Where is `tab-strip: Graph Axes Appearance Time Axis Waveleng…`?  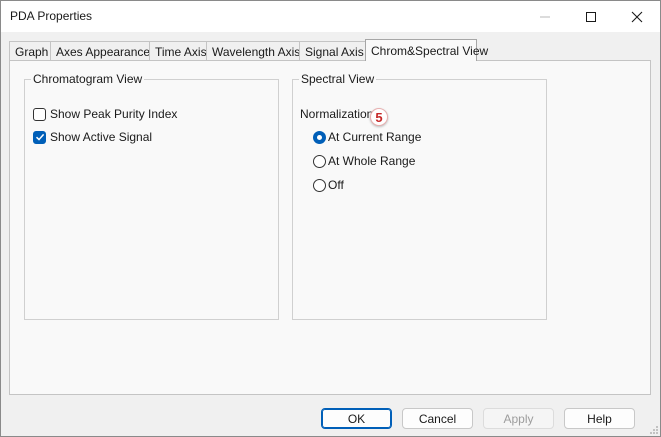 tab-strip: Graph Axes Appearance Time Axis Waveleng… is located at coordinates (329, 50).